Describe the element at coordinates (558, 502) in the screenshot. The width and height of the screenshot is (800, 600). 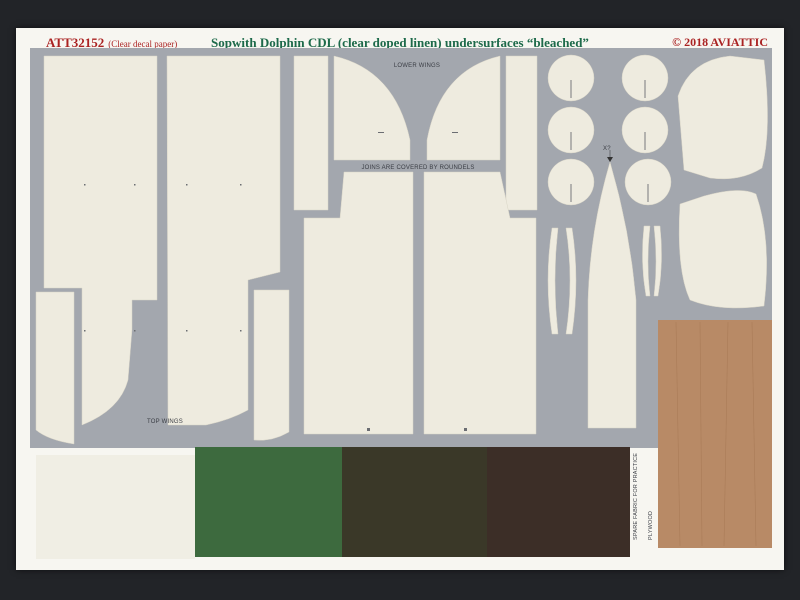
I see `swatch-brown` at that location.